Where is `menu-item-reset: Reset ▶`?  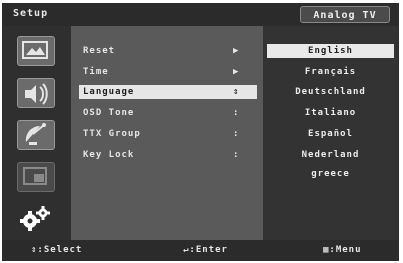 menu-item-reset: Reset ▶ is located at coordinates (168, 51).